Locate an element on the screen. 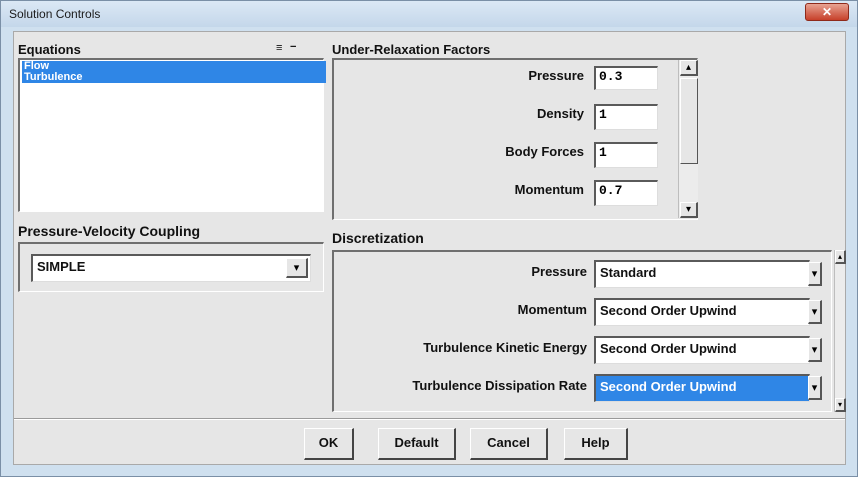  urf-pressure-label: Pressure is located at coordinates (556, 75).